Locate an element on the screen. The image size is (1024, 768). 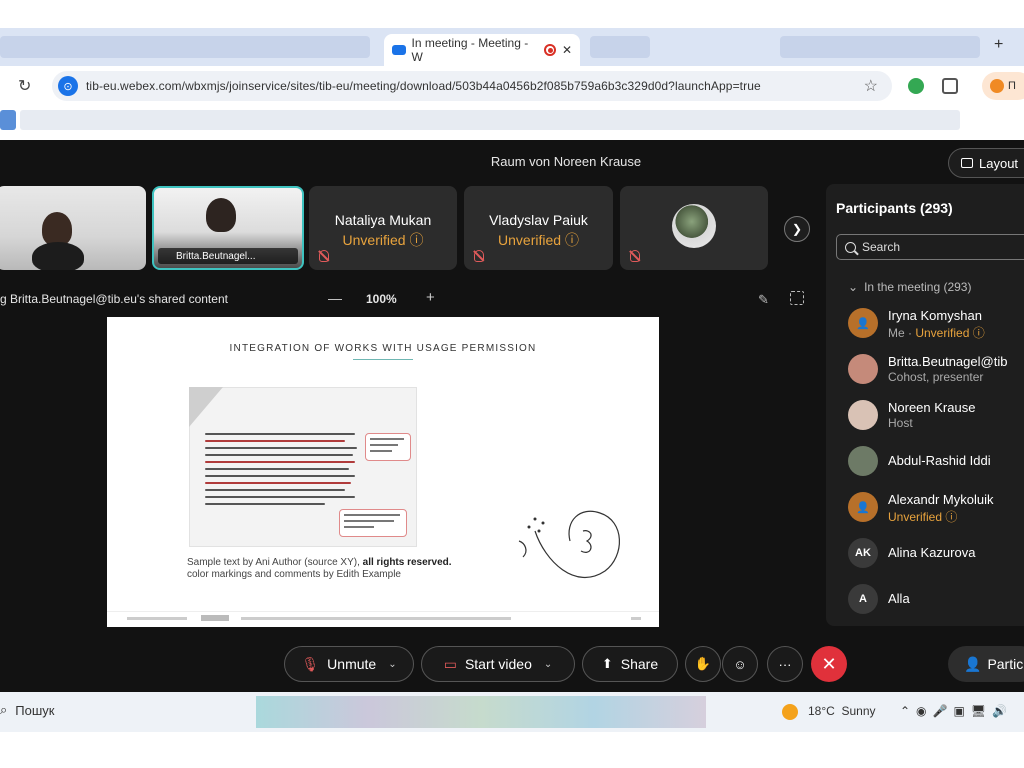
layout-button: Layout is located at coordinates (986, 163).